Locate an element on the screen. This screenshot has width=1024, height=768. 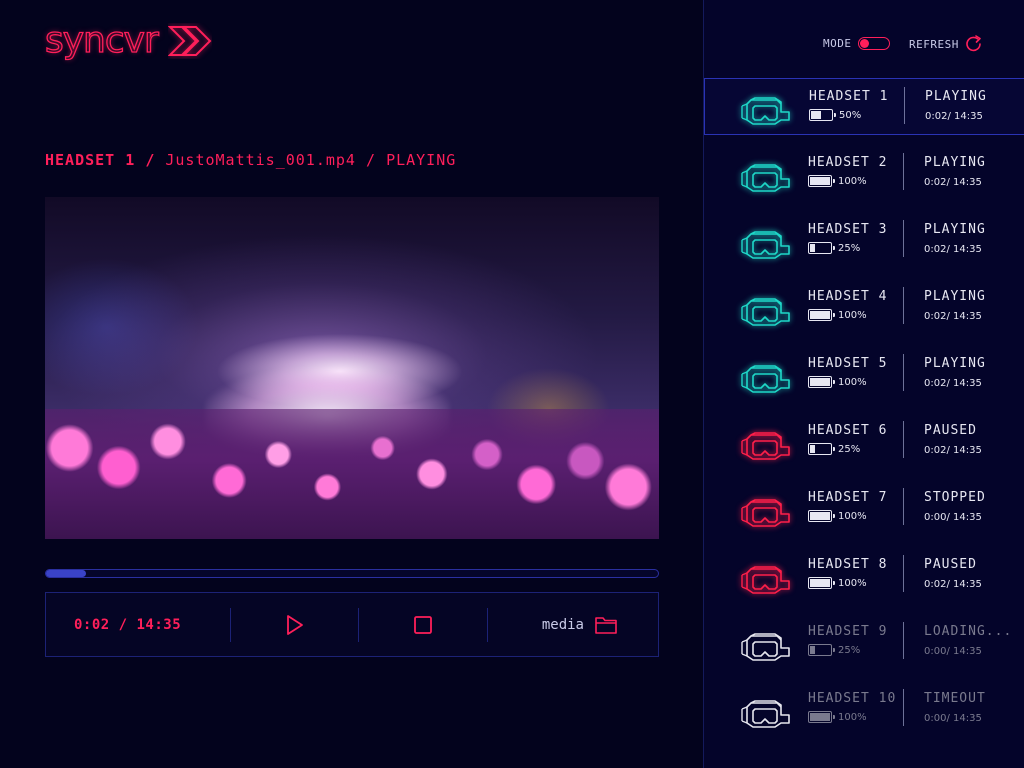
breadcrumb-file: JustoMattis_001.mp4 is located at coordinates (260, 160).